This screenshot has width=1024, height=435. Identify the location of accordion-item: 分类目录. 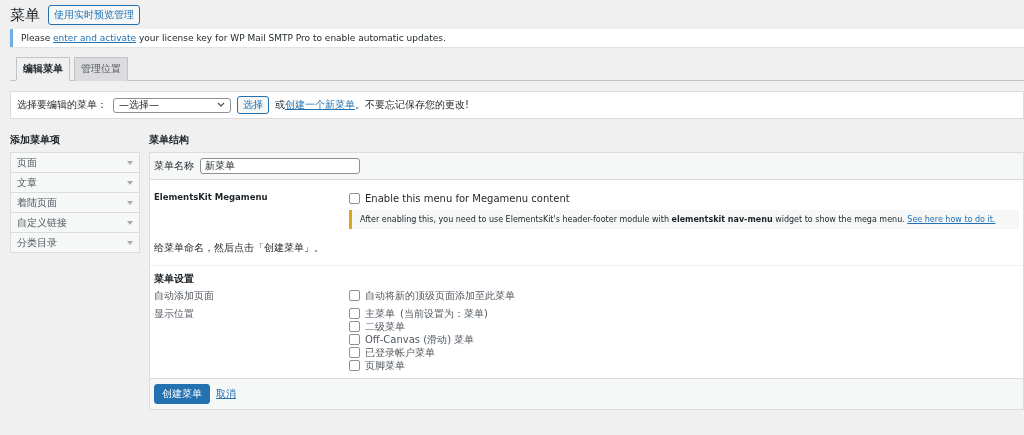
(75, 242).